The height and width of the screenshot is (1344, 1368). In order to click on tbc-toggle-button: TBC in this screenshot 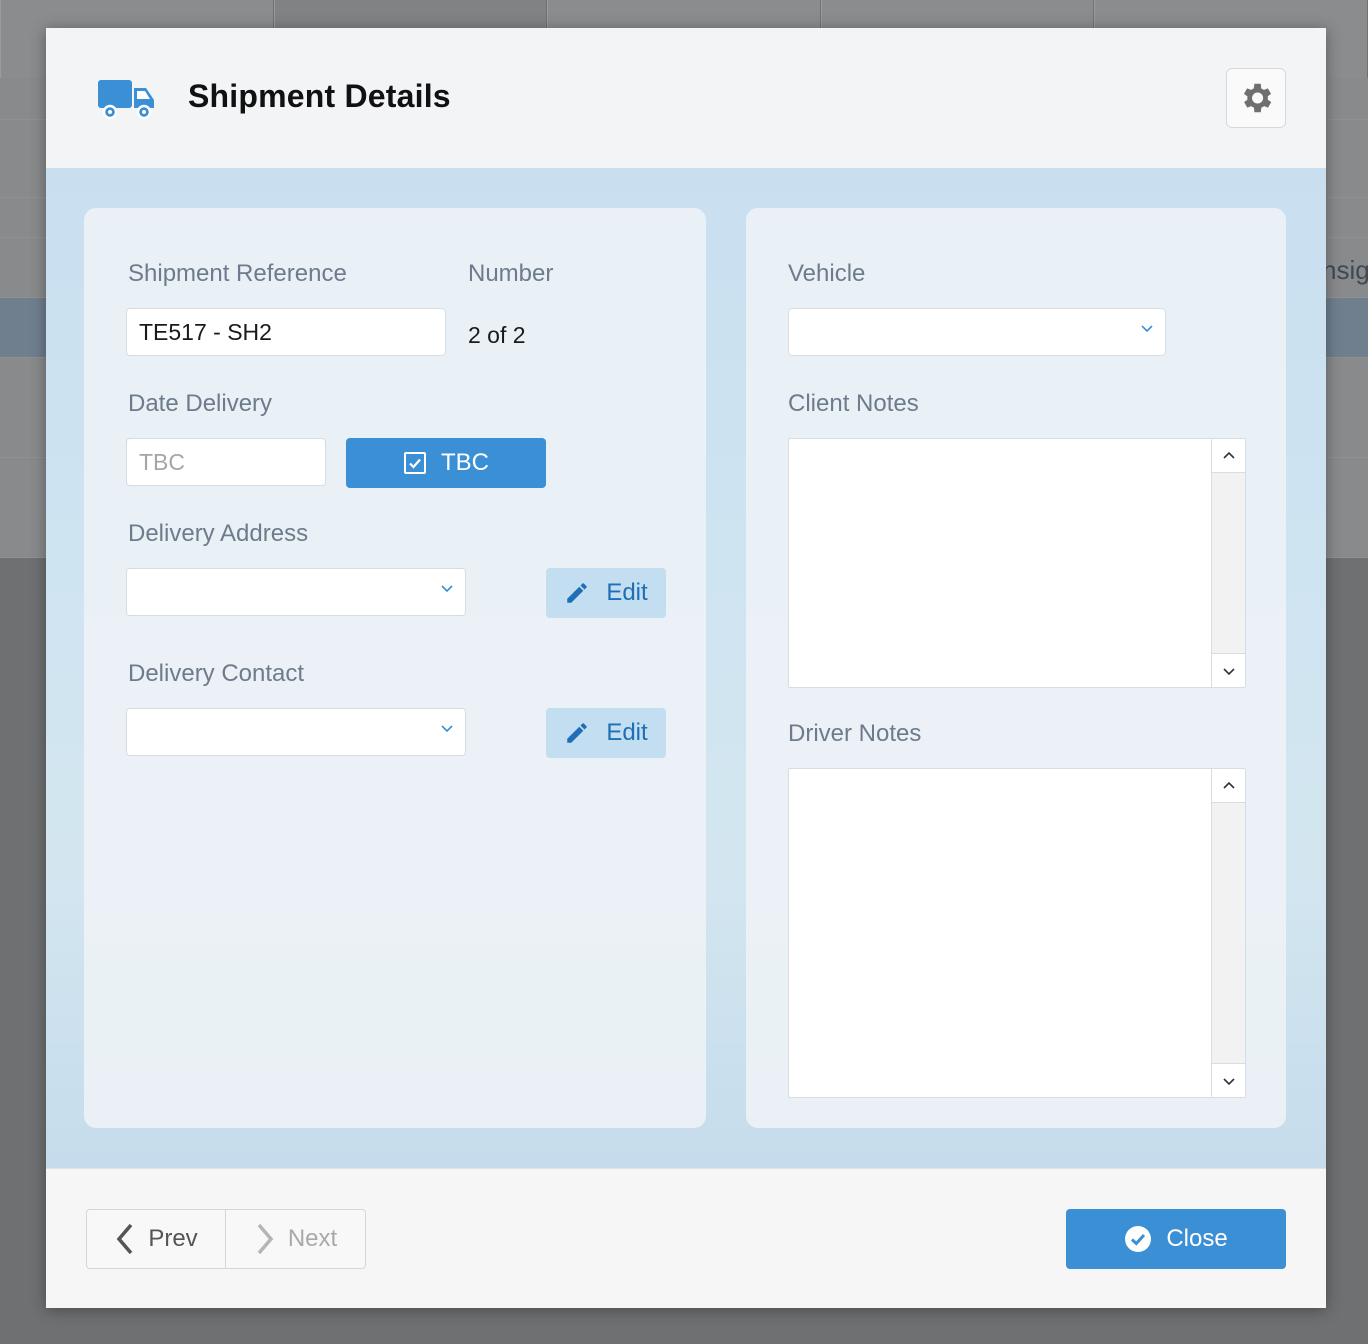, I will do `click(446, 463)`.